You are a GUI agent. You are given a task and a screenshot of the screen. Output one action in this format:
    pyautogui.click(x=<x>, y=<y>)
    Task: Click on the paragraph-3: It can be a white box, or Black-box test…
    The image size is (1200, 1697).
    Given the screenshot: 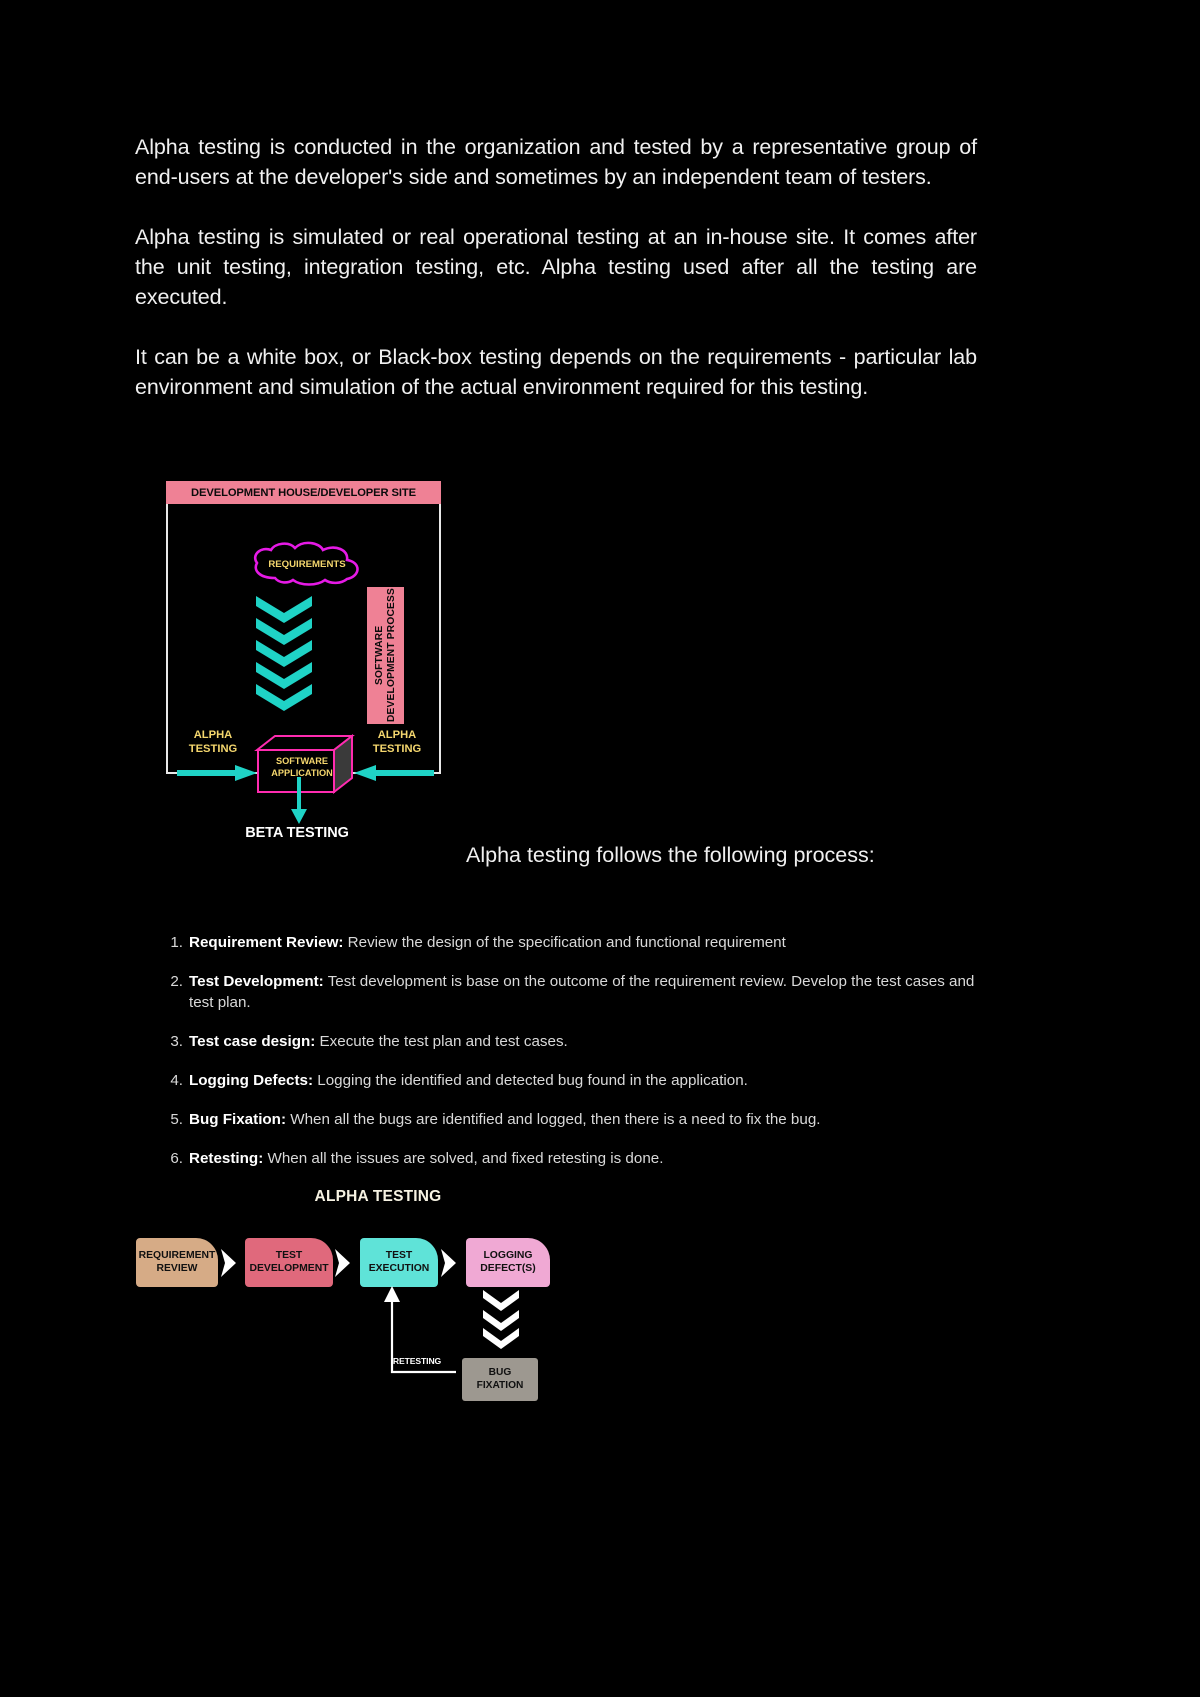 What is the action you would take?
    pyautogui.click(x=556, y=372)
    